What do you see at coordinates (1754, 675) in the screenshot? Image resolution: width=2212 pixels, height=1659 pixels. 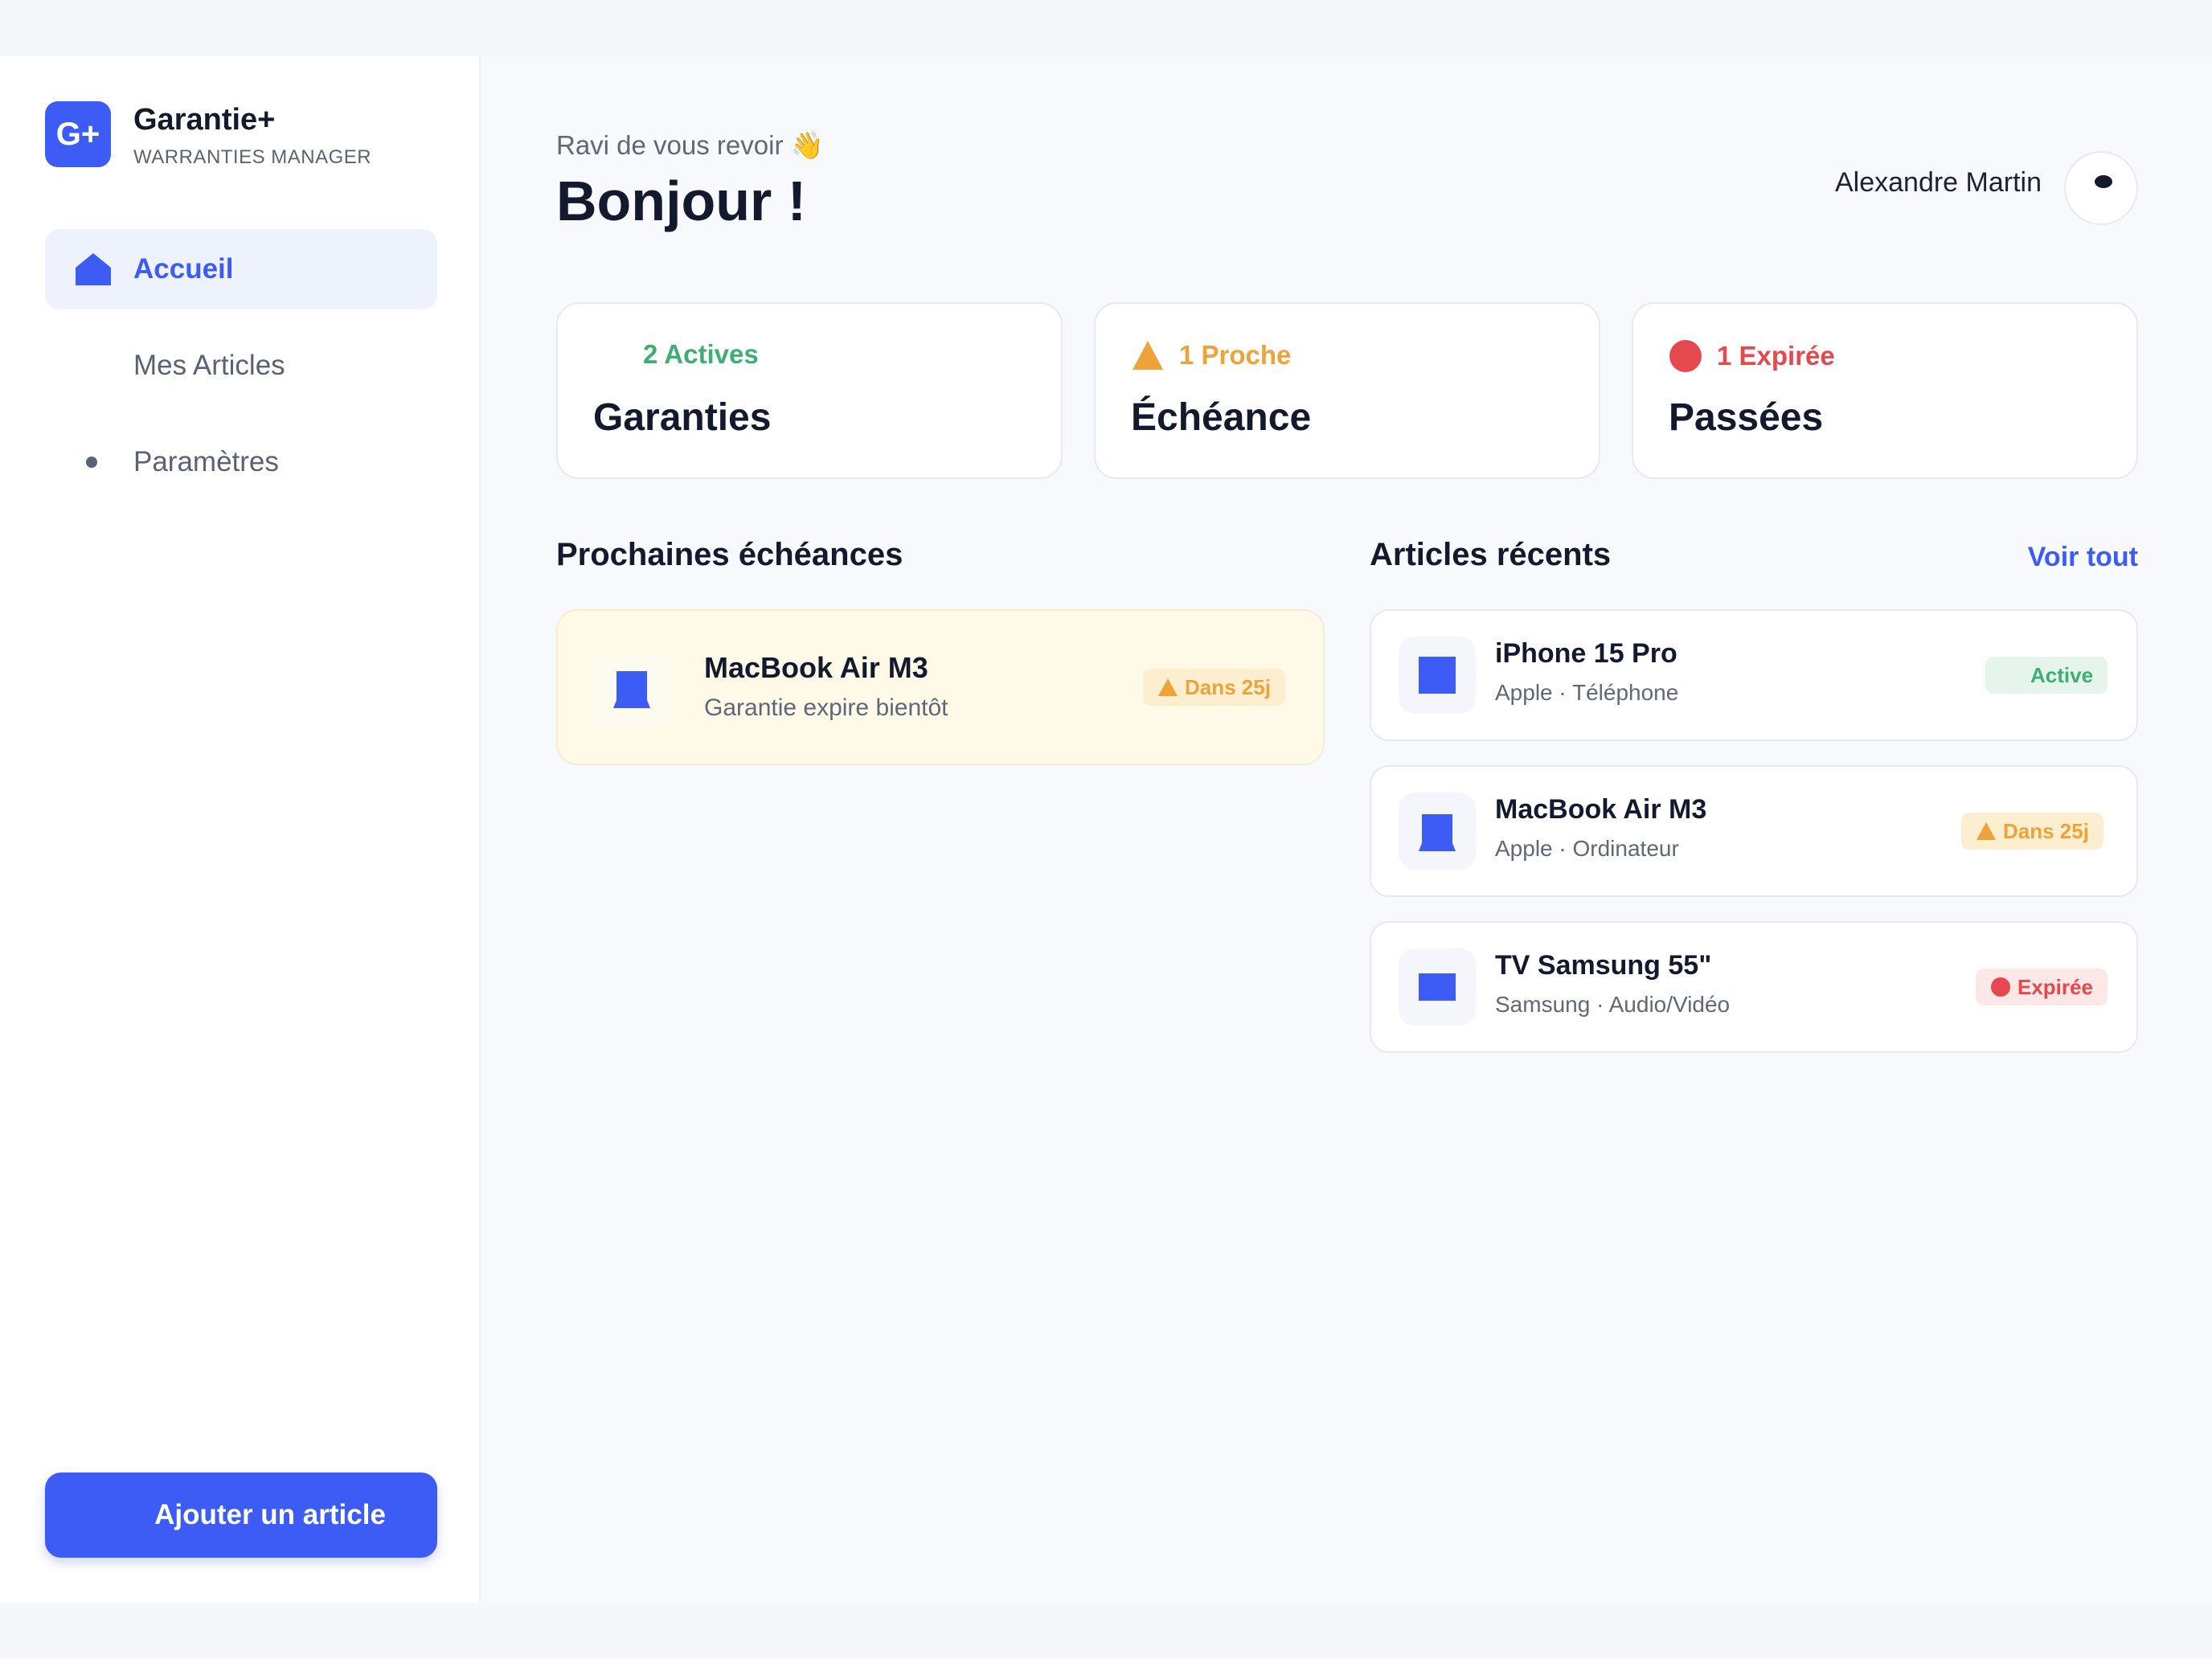 I see `recent-item: iPhone 15 Pro Apple · Téléphone Active` at bounding box center [1754, 675].